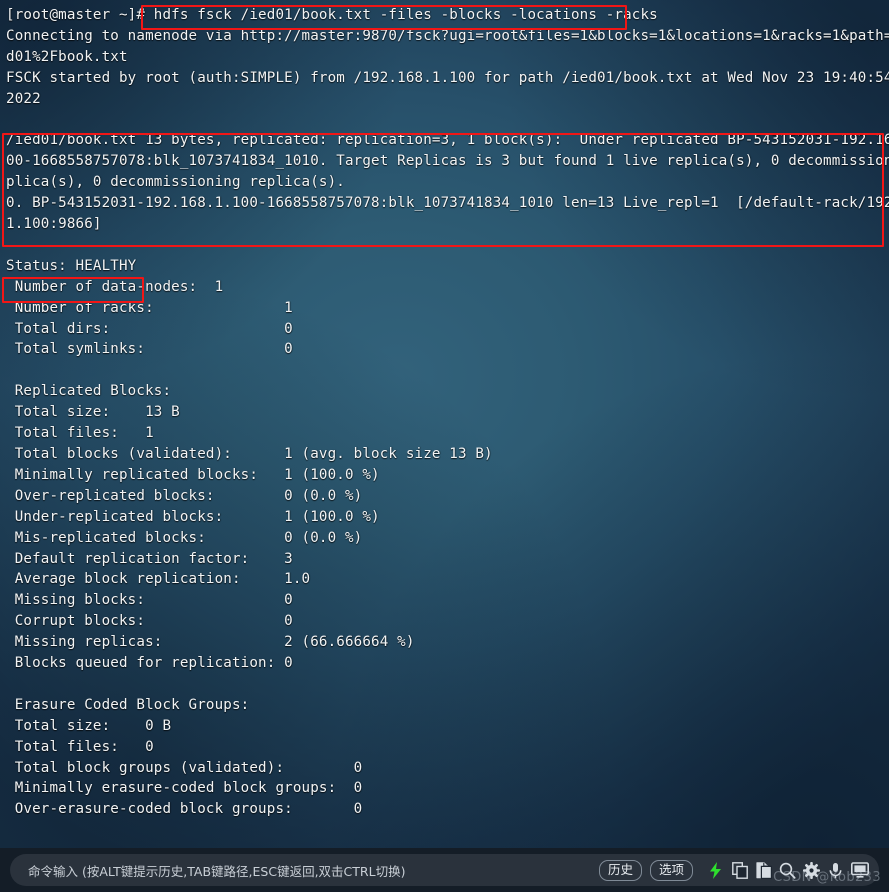  I want to click on options-button: 选项, so click(671, 870).